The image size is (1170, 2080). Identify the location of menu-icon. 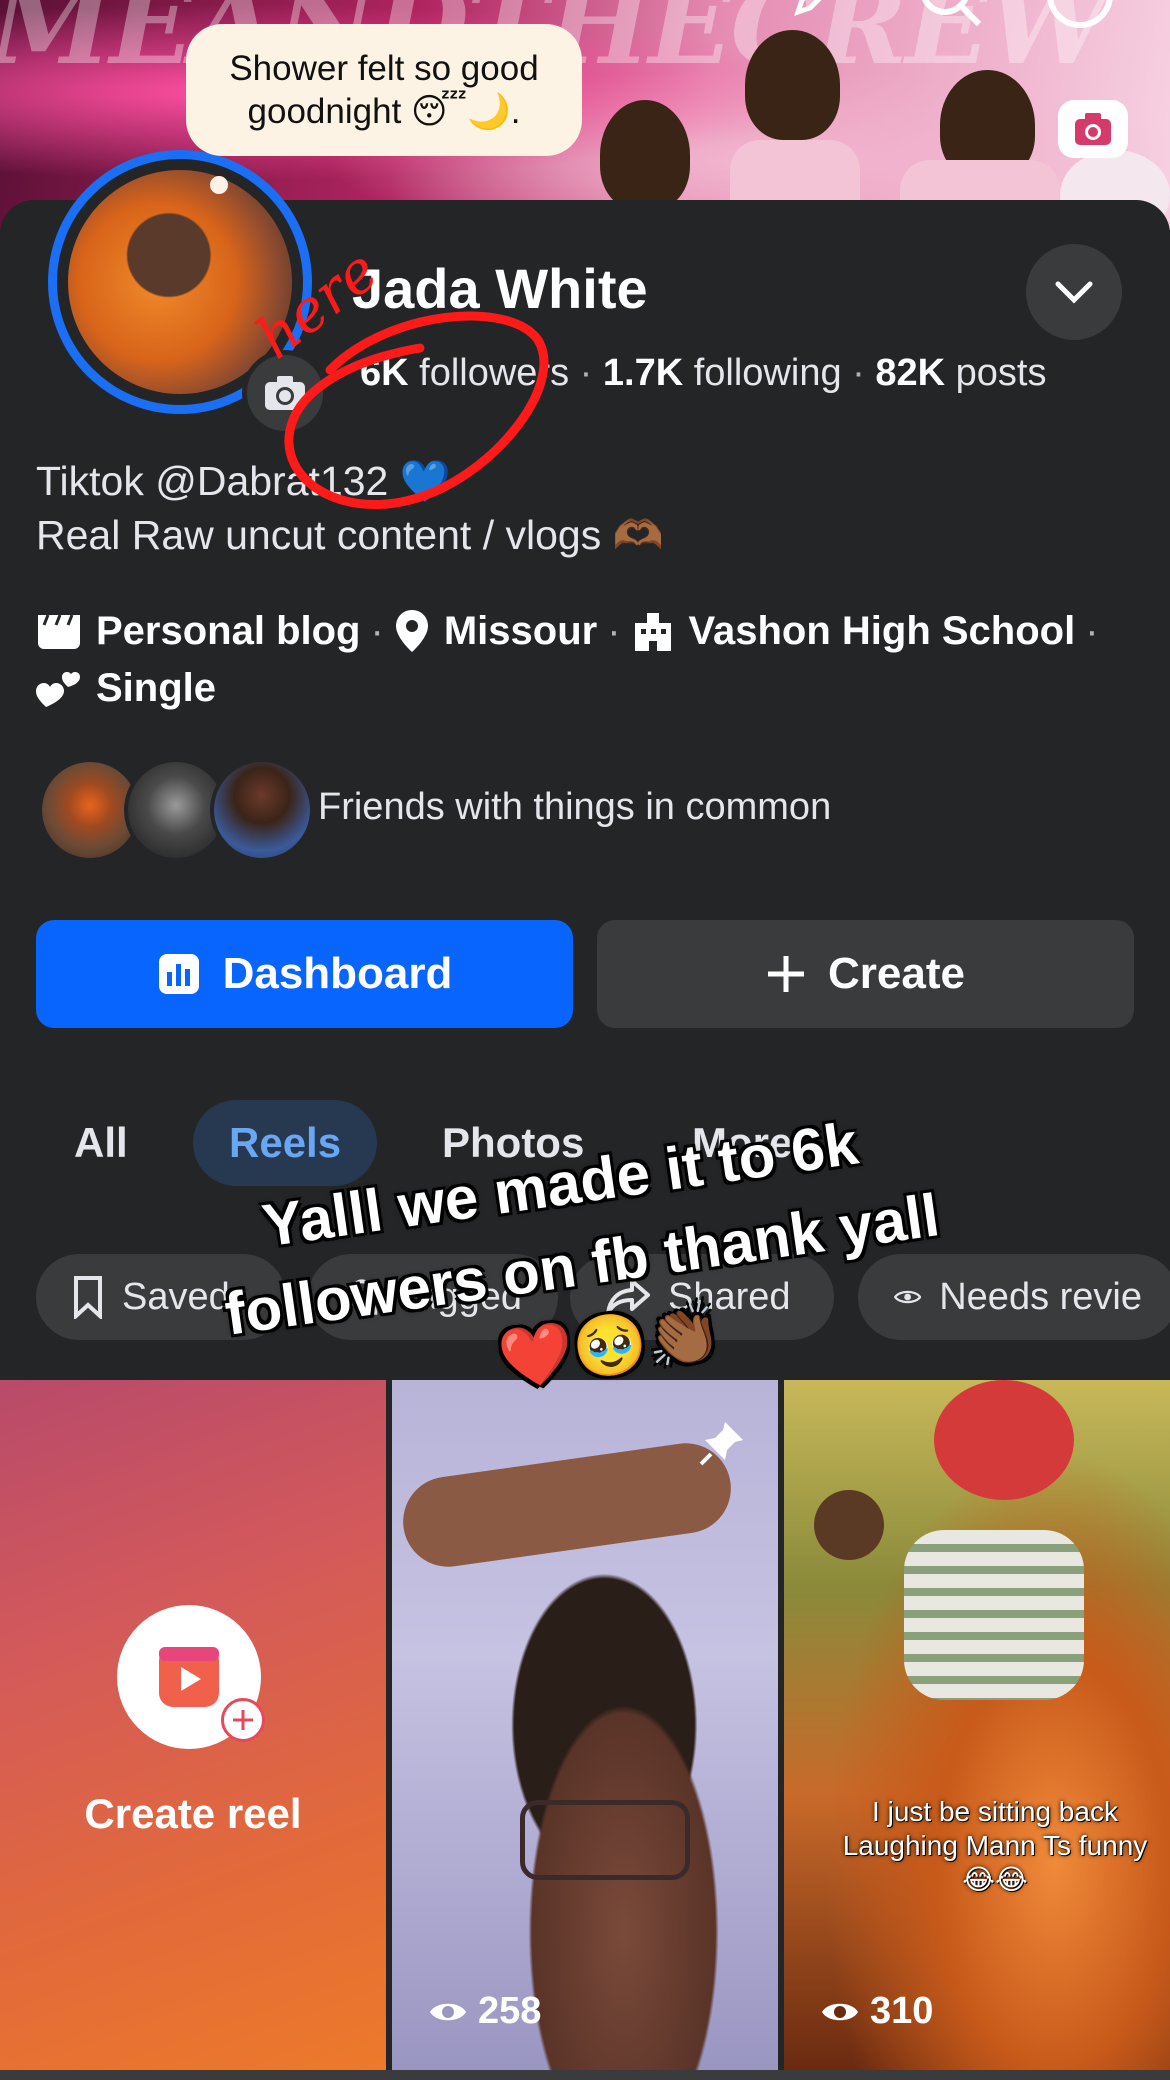
(66, 3).